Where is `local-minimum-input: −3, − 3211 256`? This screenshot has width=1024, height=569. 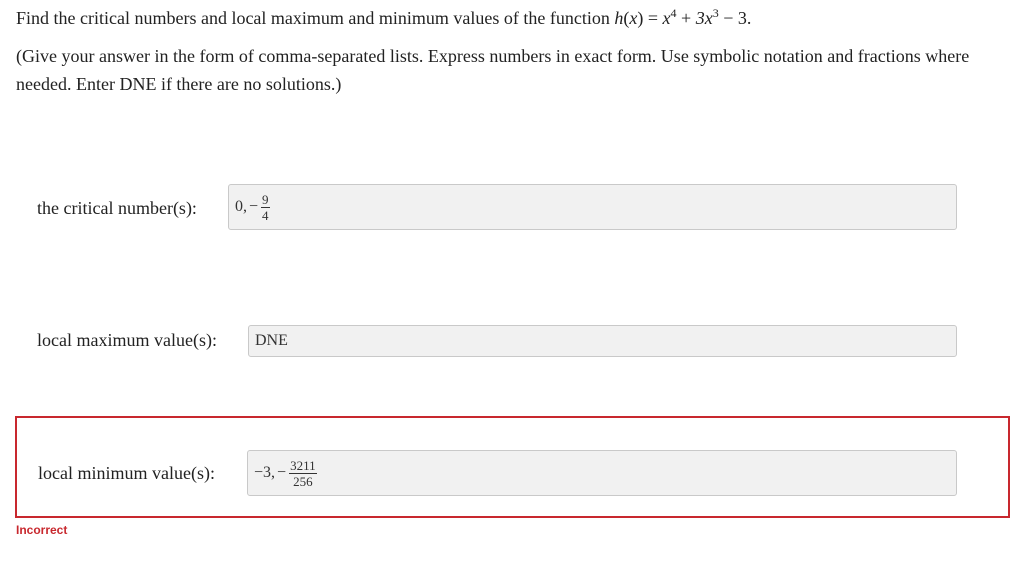 local-minimum-input: −3, − 3211 256 is located at coordinates (602, 473).